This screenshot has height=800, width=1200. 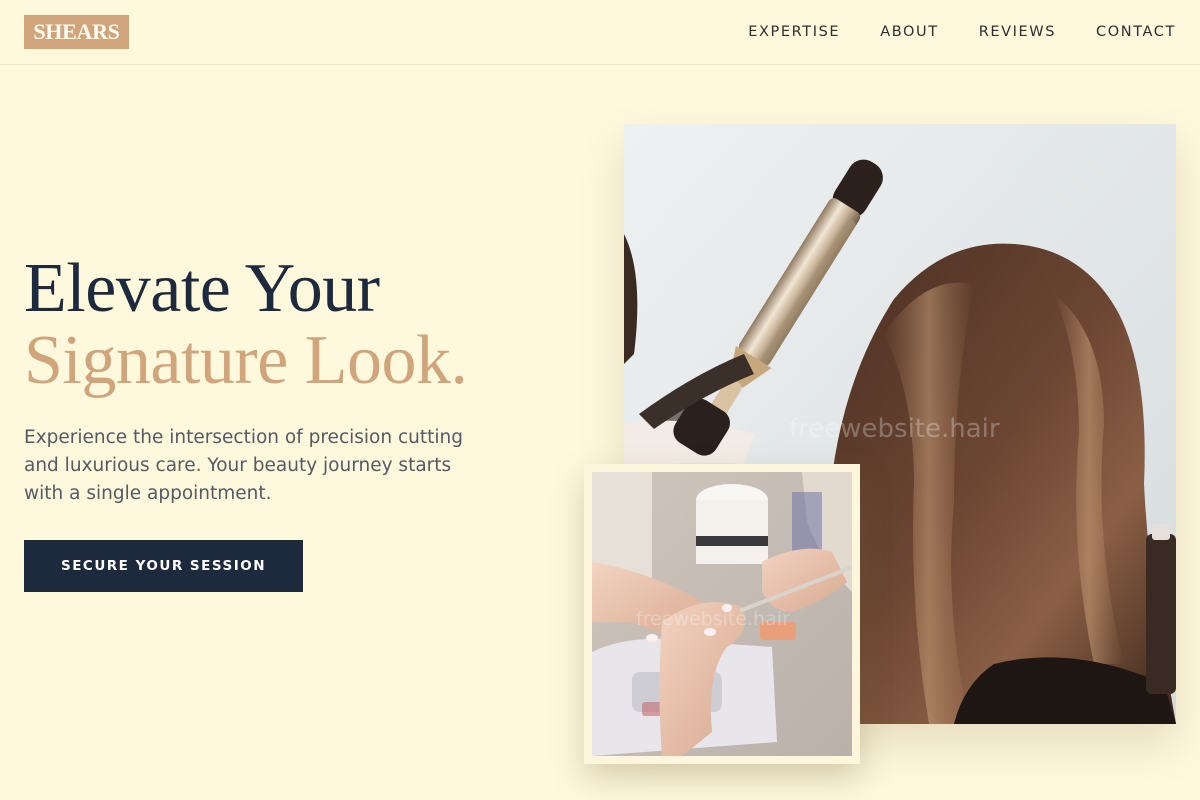 I want to click on manicure-photo-frame: freewebsite.hair, so click(x=722, y=614).